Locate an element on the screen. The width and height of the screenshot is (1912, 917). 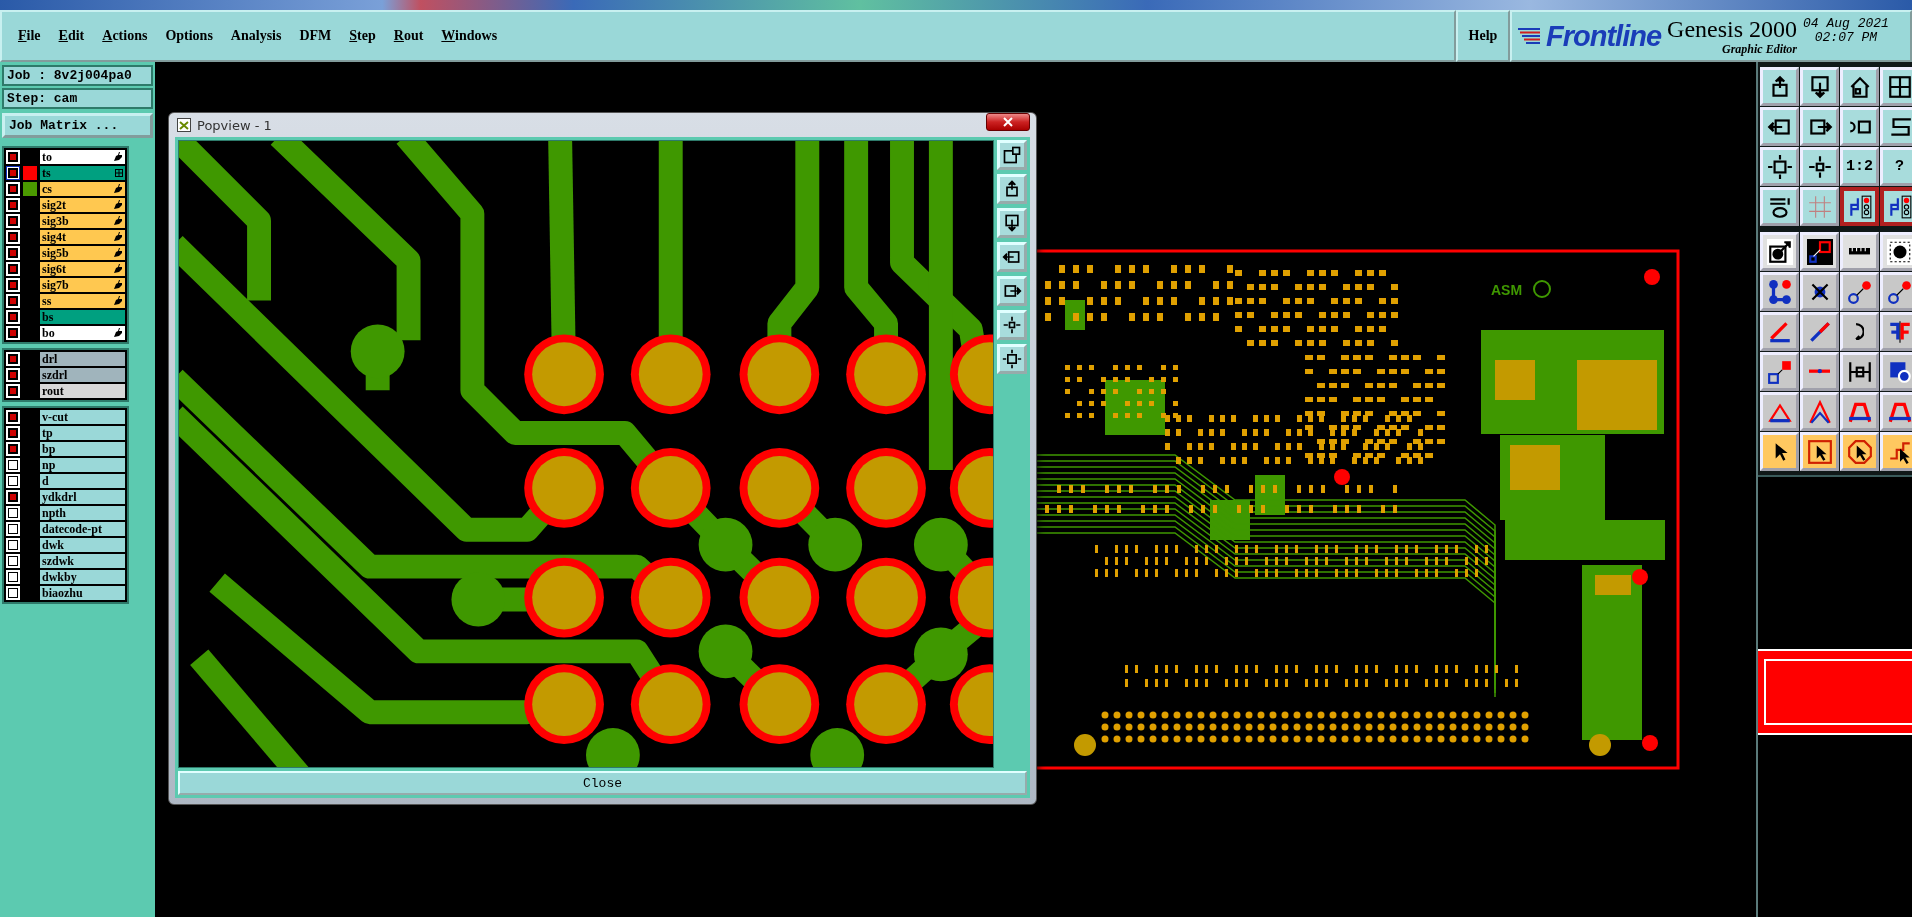
menu-item: Rout is located at coordinates (411, 36).